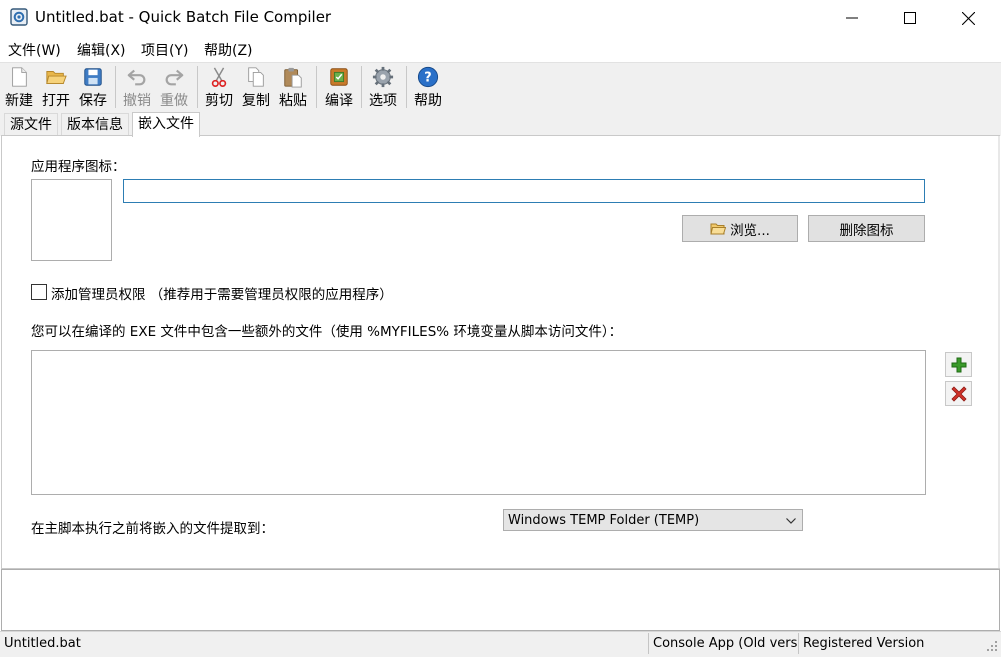 The image size is (1001, 657). Describe the element at coordinates (256, 77) in the screenshot. I see `copy-icon` at that location.